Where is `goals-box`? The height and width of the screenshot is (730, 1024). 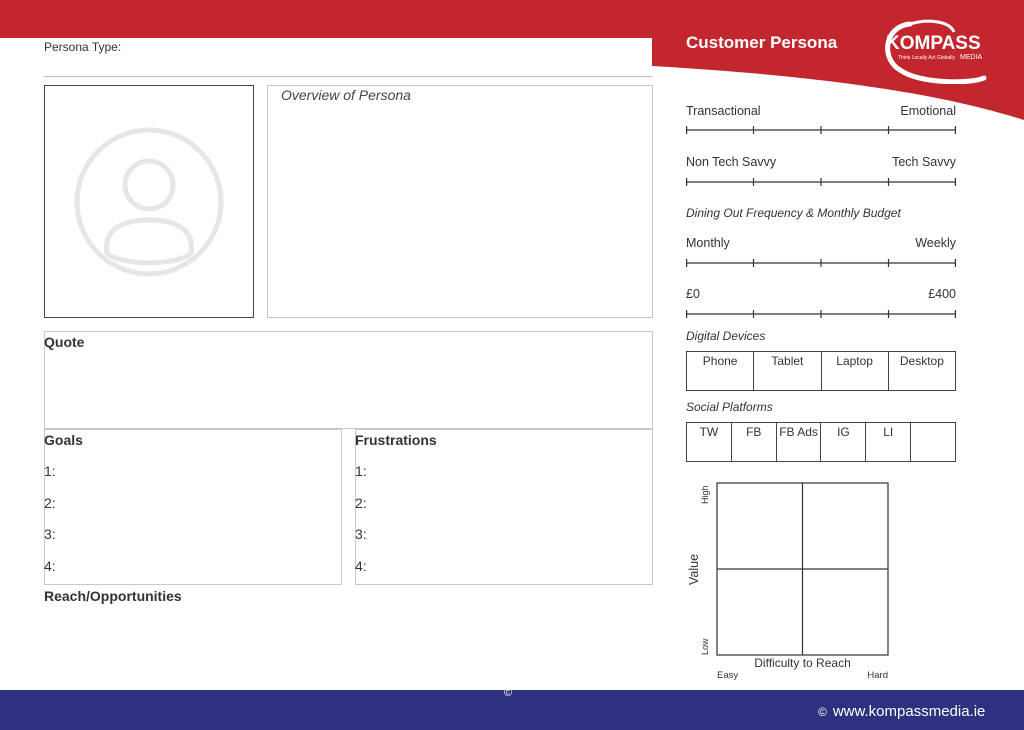 goals-box is located at coordinates (193, 507).